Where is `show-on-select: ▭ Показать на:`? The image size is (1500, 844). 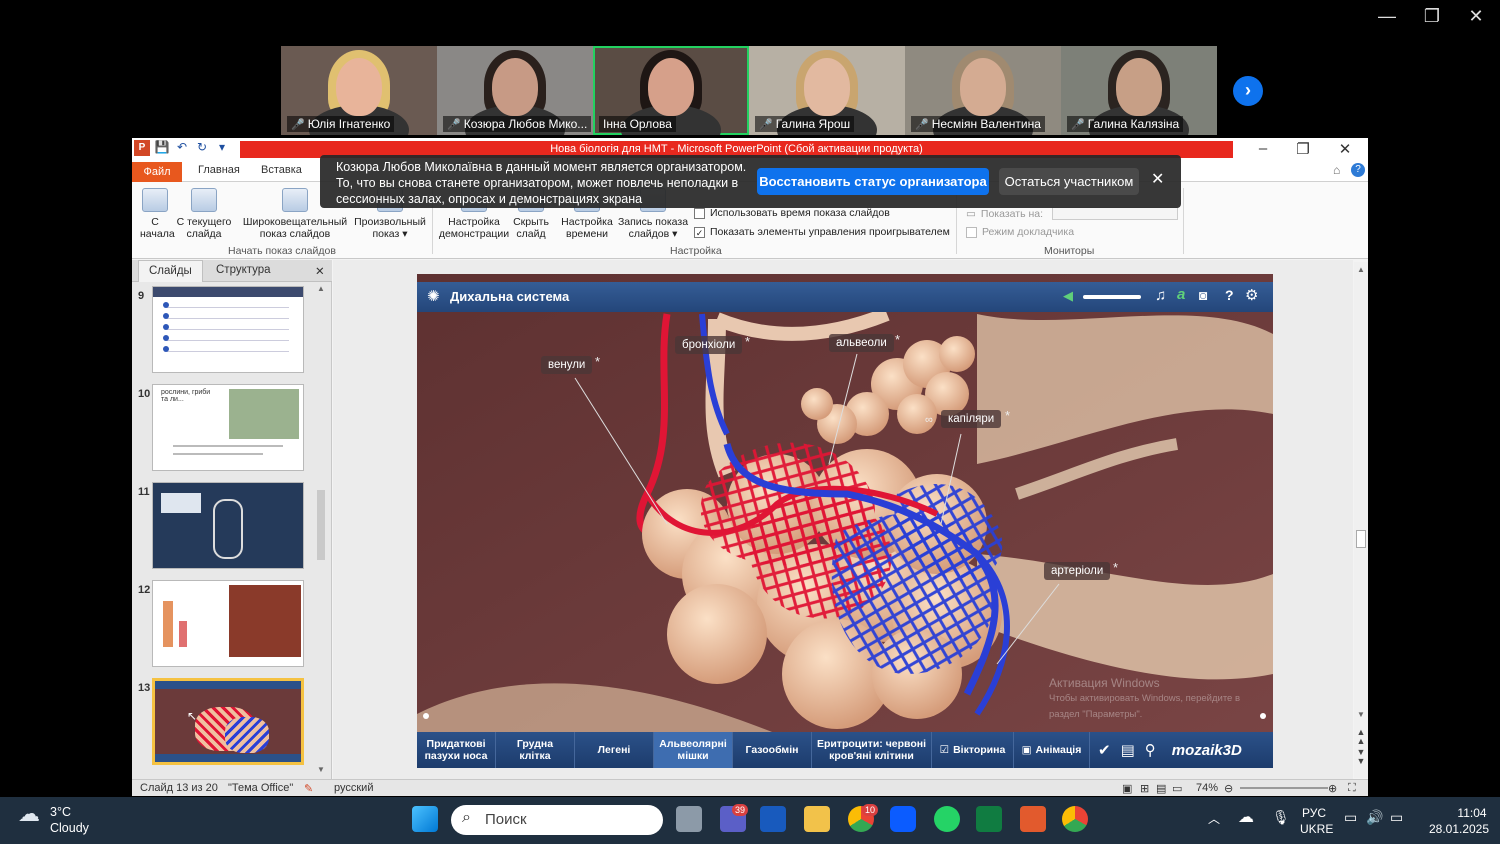
show-on-select: ▭ Показать на: is located at coordinates (1072, 213).